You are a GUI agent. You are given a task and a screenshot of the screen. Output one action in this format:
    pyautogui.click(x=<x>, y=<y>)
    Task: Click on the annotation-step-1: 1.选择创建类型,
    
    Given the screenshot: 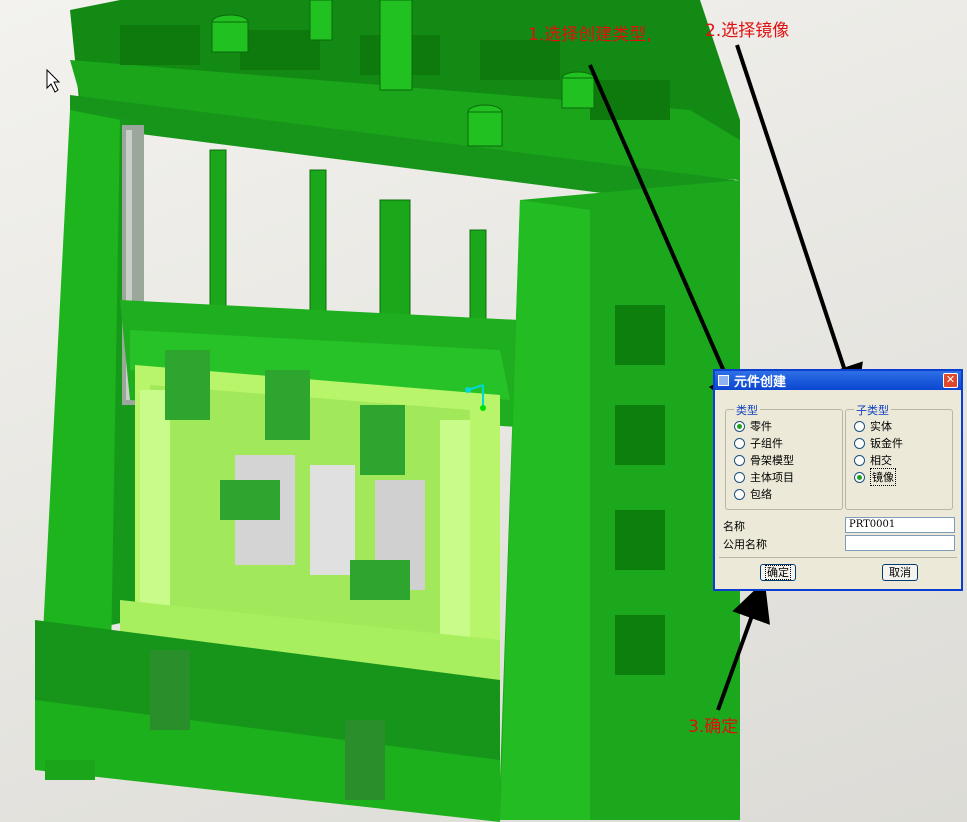 What is the action you would take?
    pyautogui.click(x=590, y=35)
    